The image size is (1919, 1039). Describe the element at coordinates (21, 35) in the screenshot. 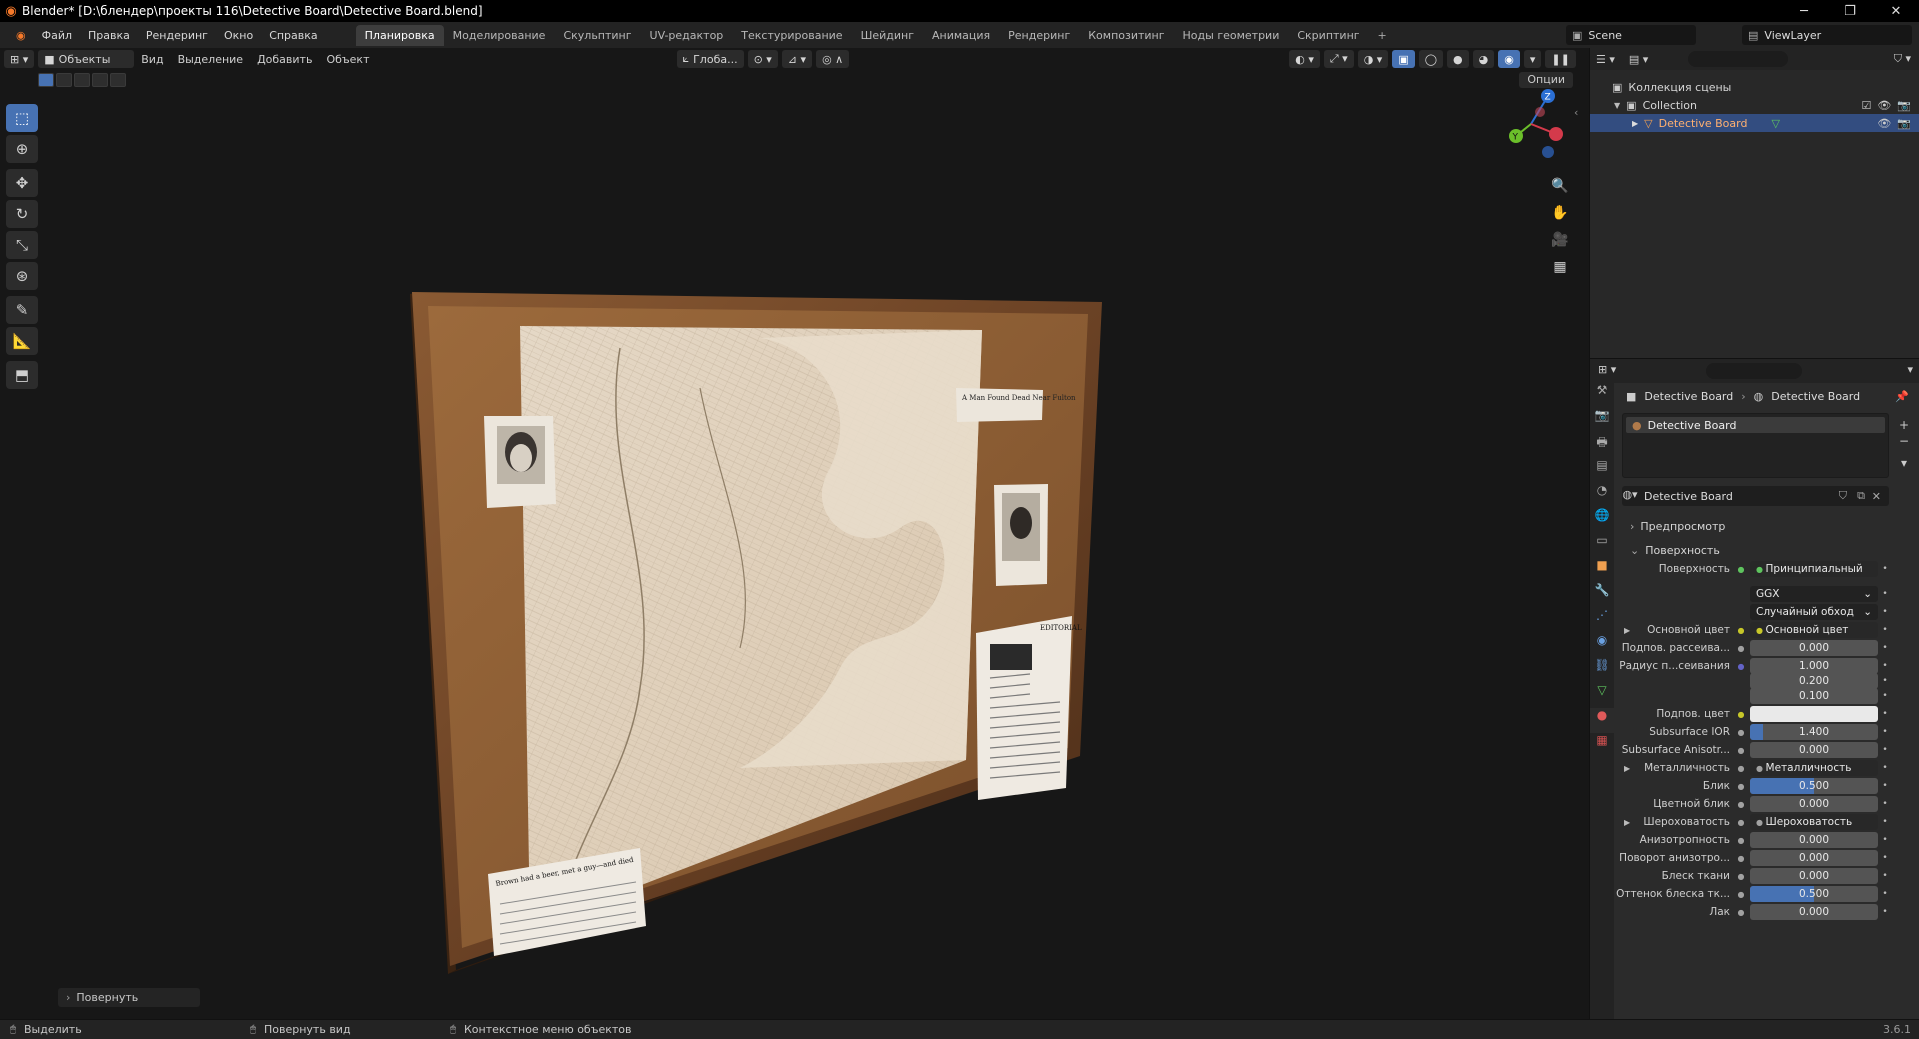

I see `blender-menu-icon: ◉` at that location.